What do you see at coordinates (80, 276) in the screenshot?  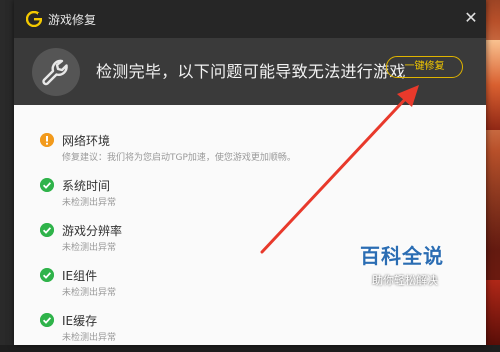 I see `item-title: IE组件` at bounding box center [80, 276].